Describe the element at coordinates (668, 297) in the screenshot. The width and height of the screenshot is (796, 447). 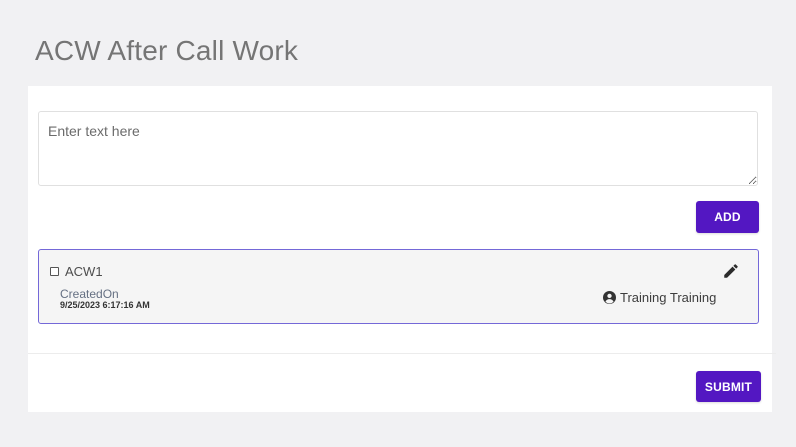
I see `user-name: Training Training` at that location.